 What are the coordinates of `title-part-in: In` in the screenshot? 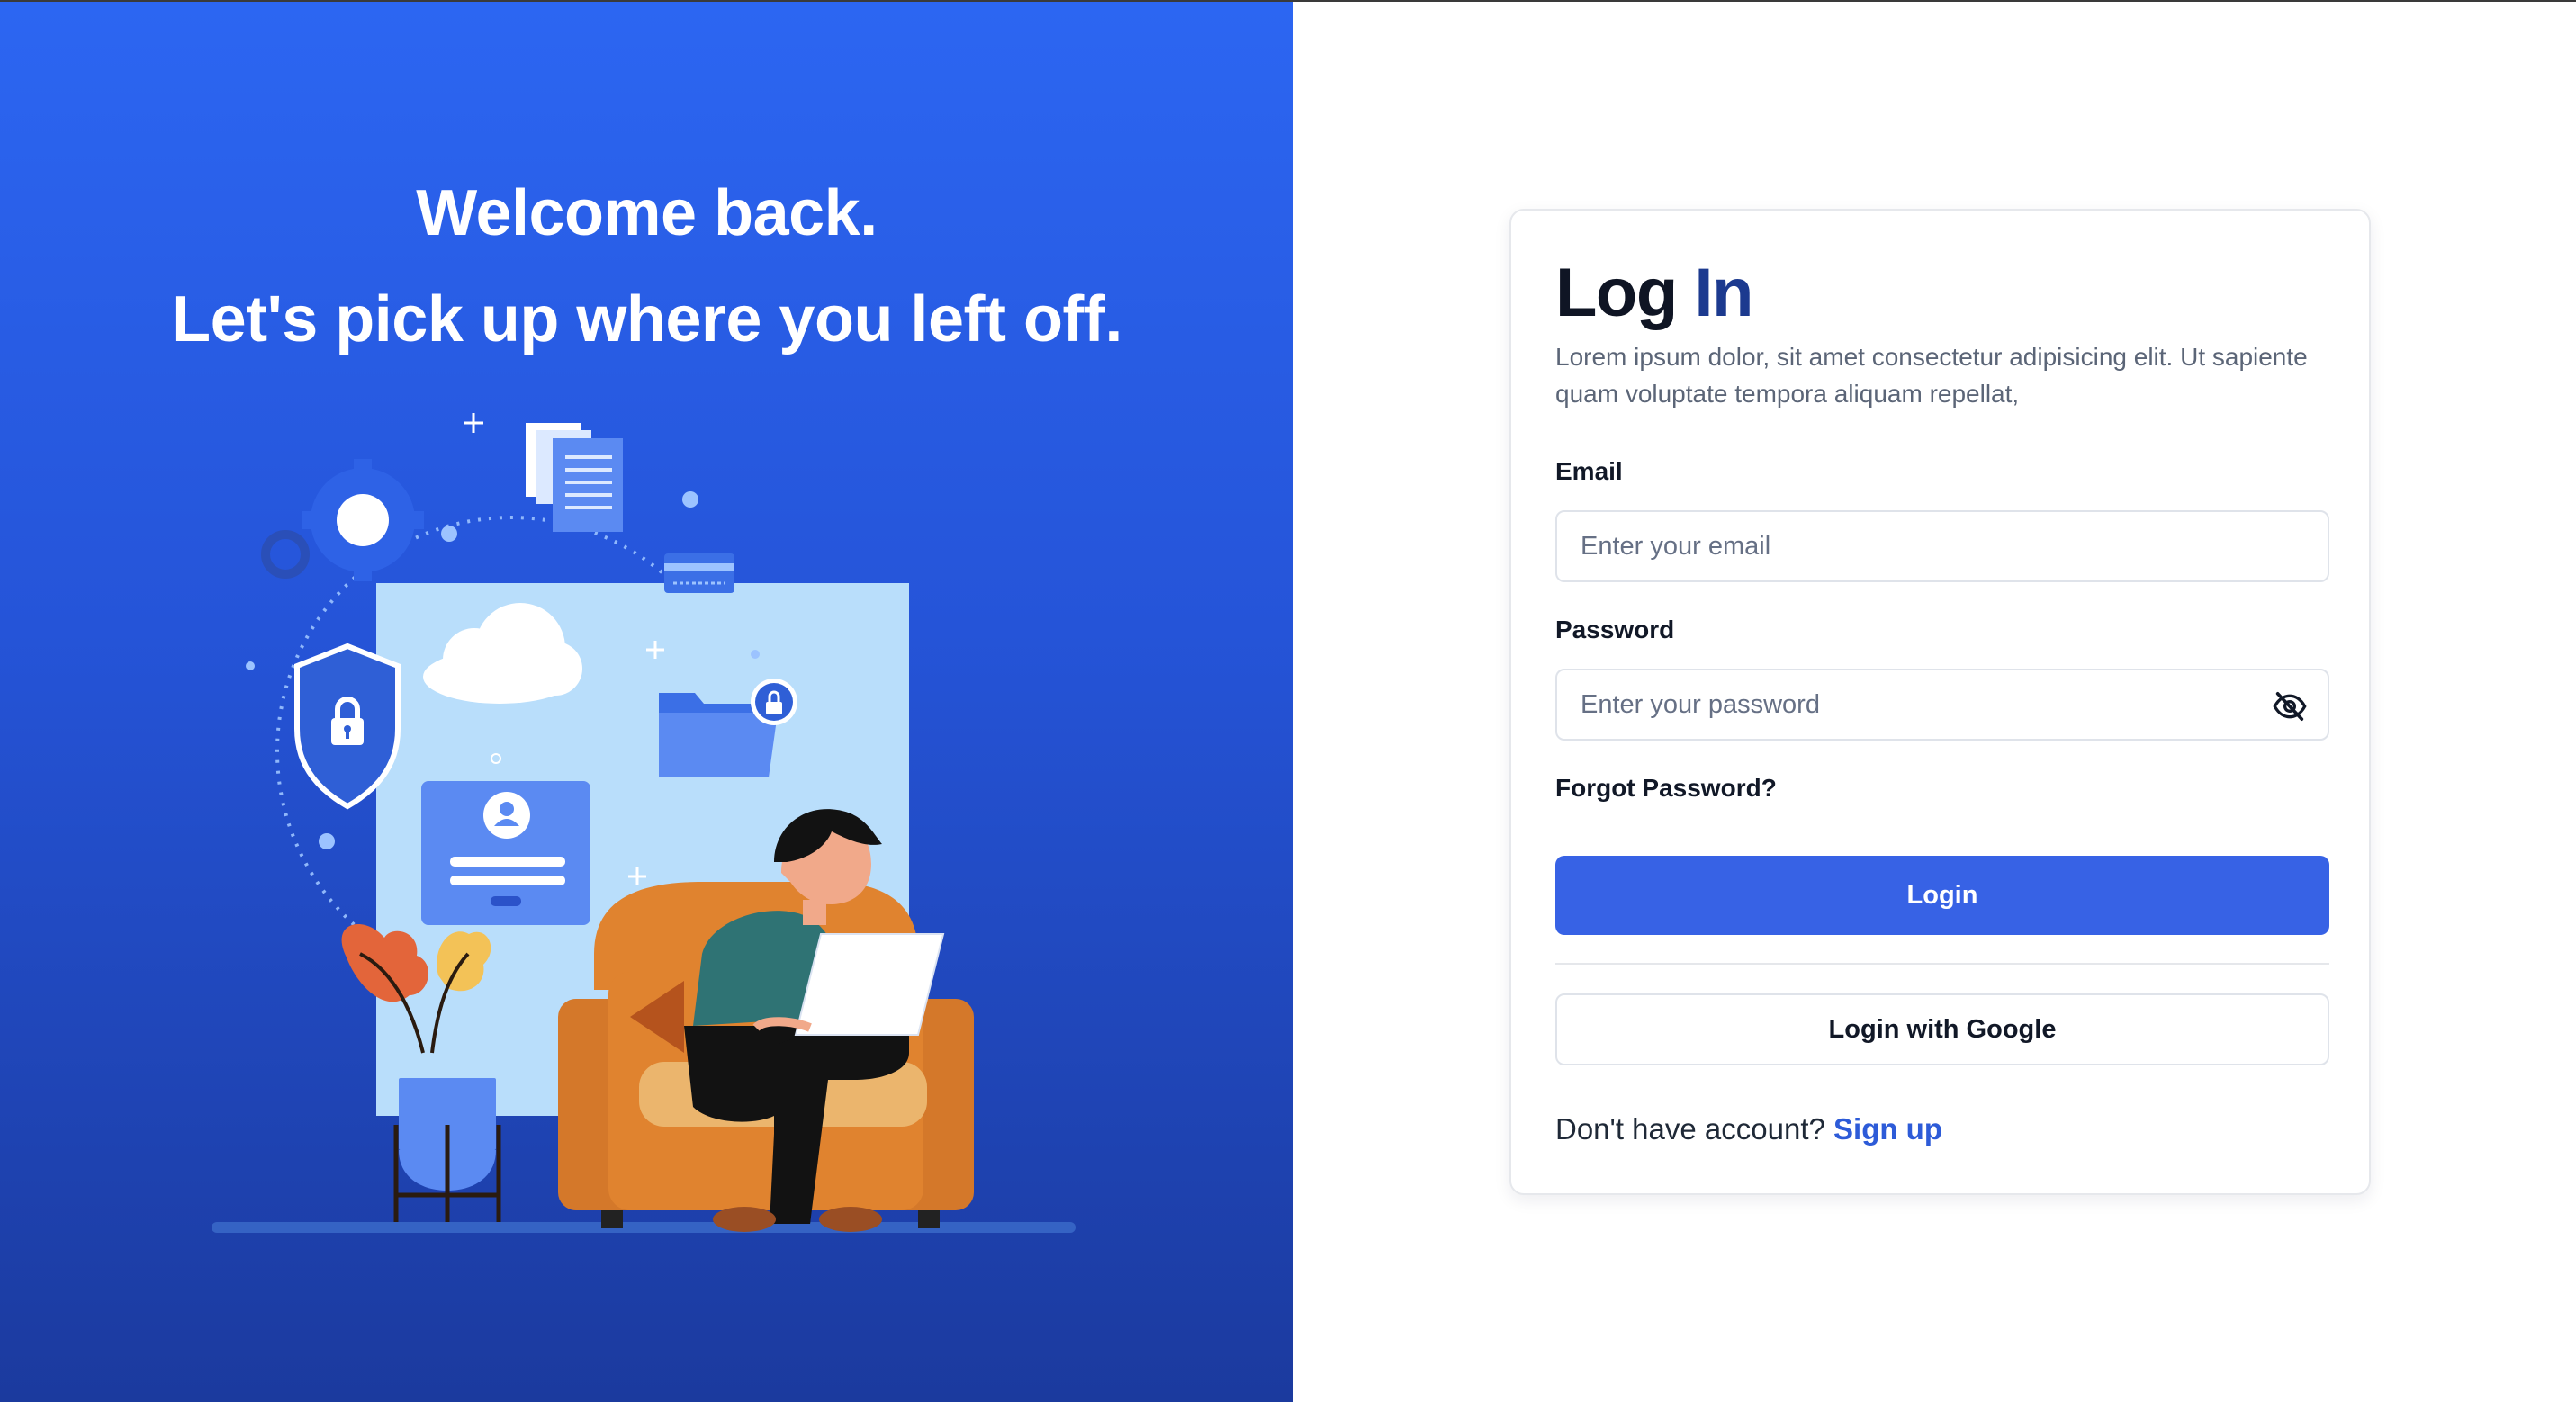 It's located at (1723, 293).